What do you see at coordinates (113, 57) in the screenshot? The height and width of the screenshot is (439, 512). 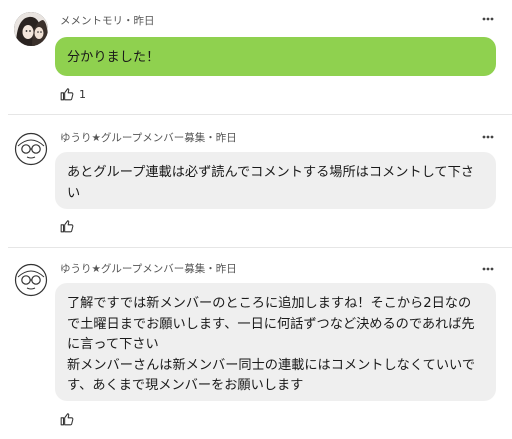 I see `comment-text: 分かりました！` at bounding box center [113, 57].